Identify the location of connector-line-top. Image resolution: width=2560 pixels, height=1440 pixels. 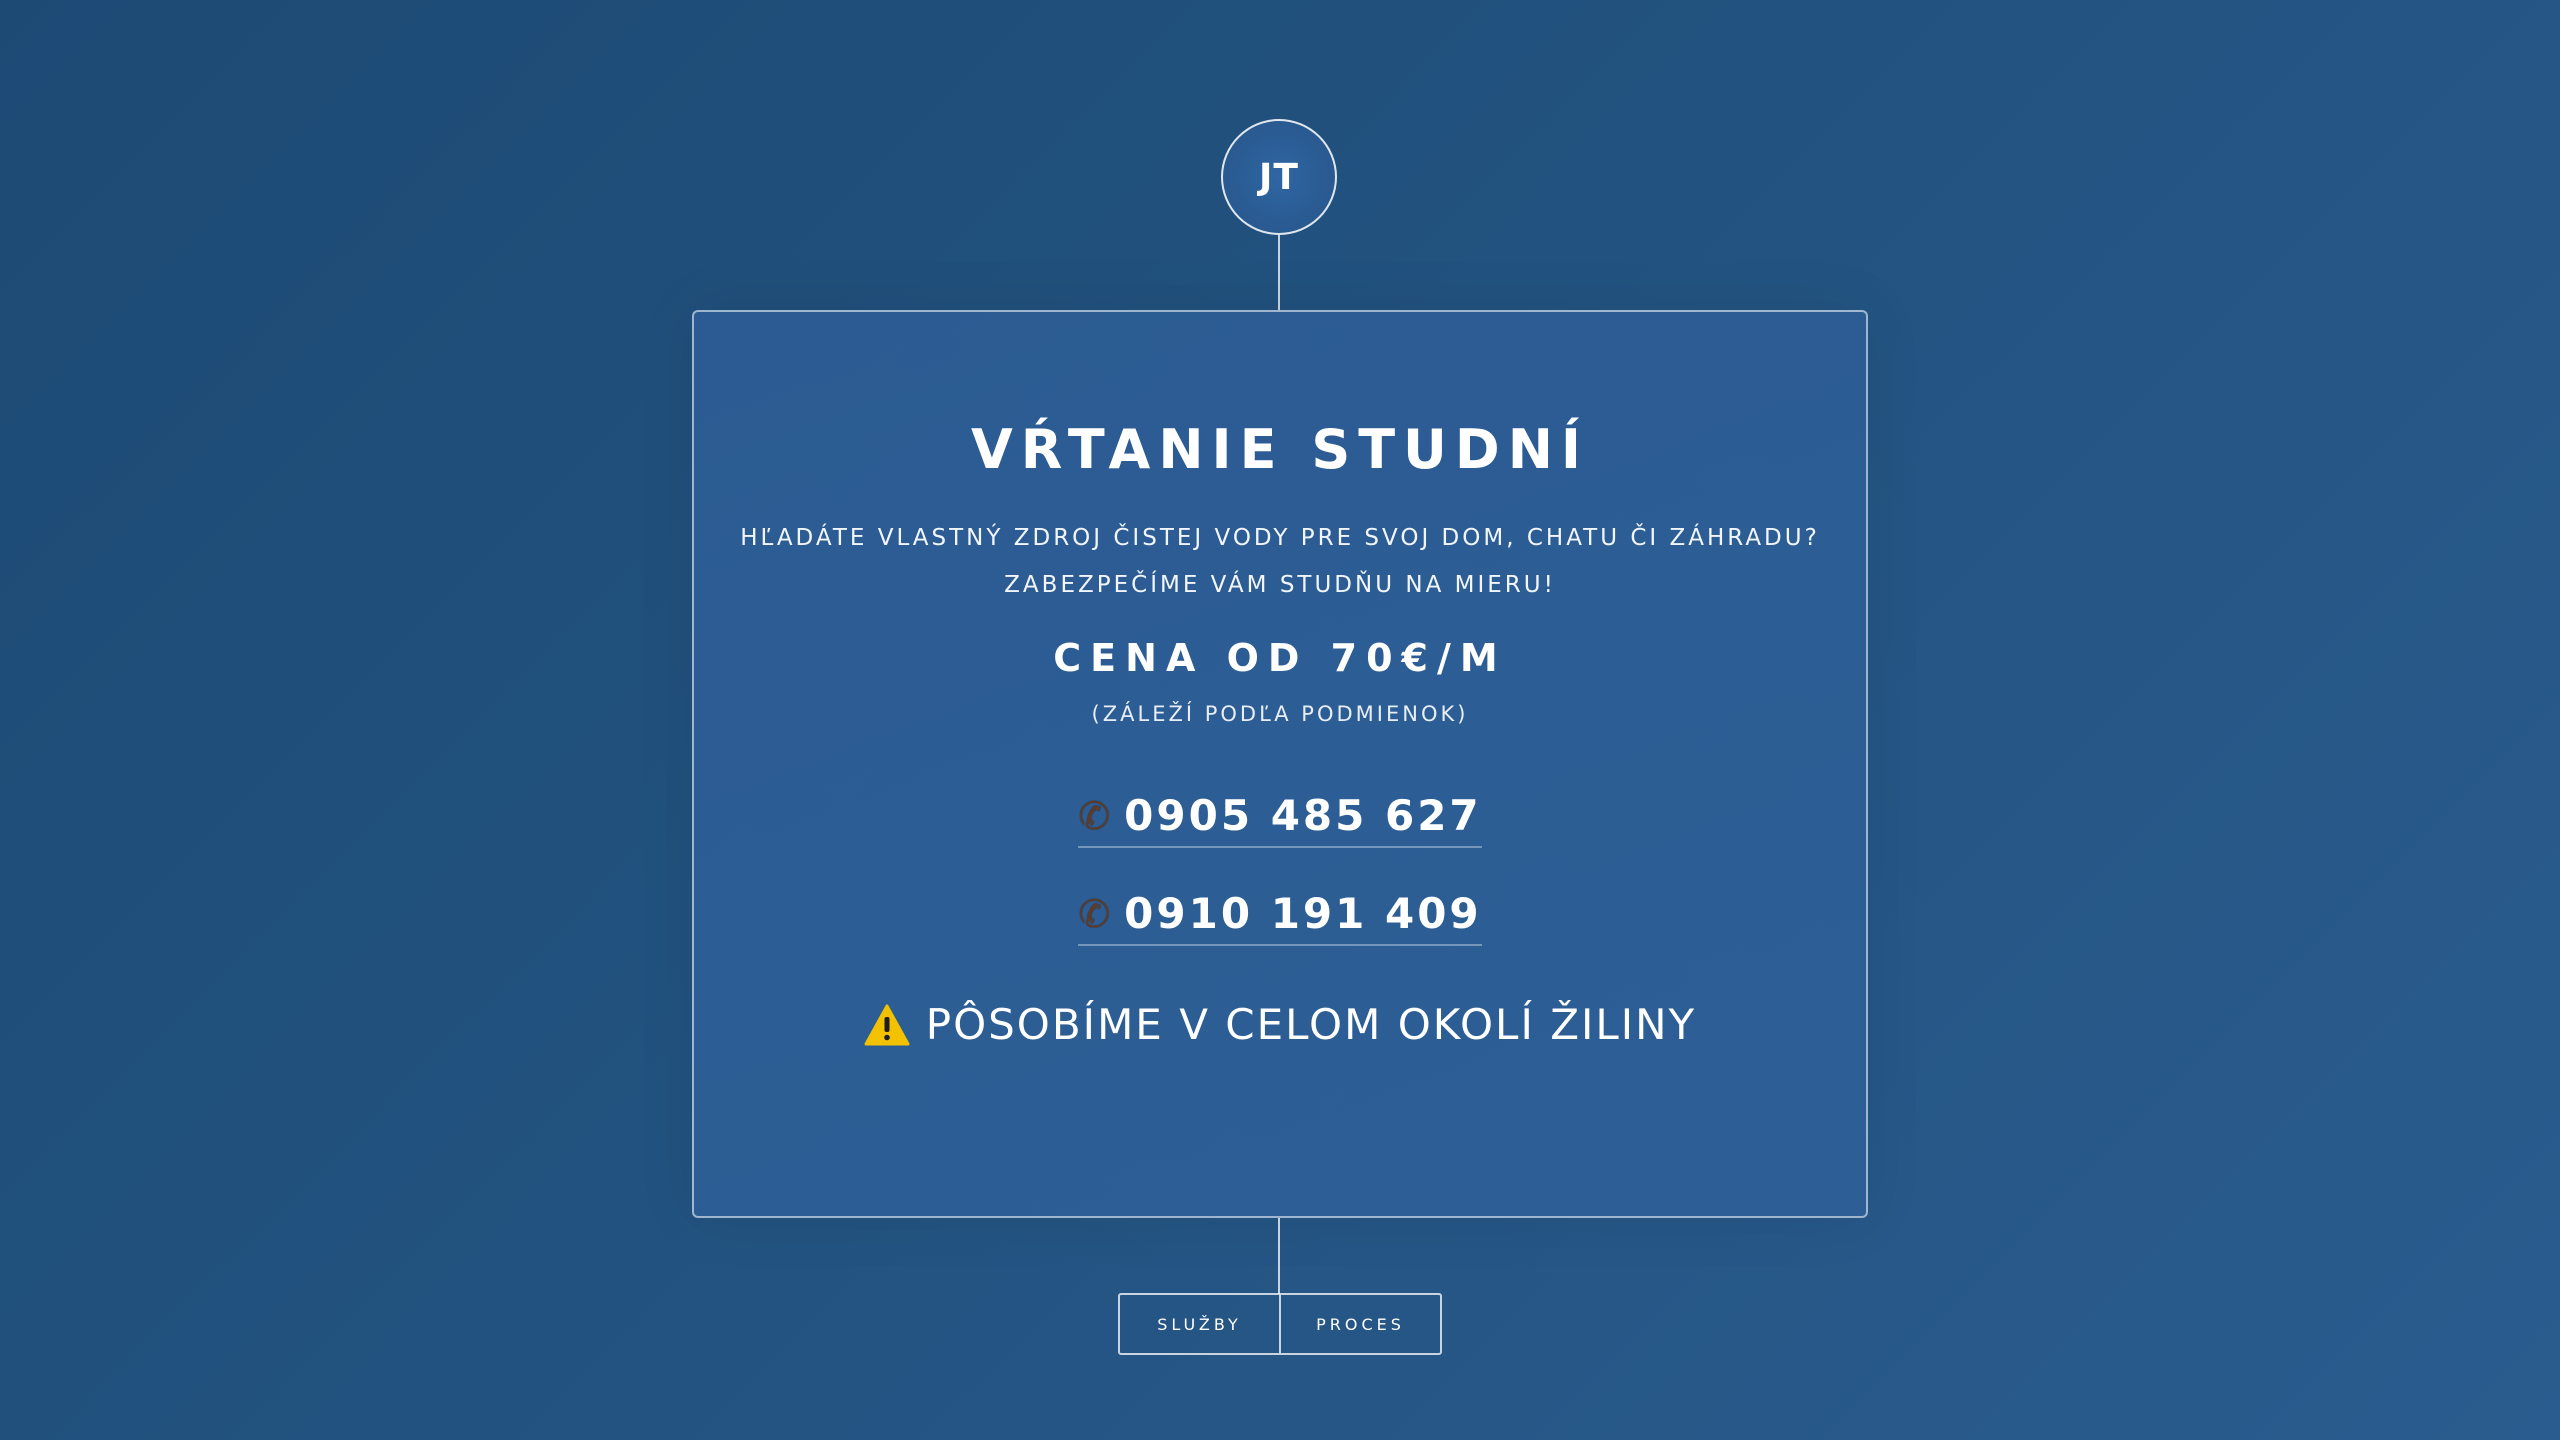
(1279, 273).